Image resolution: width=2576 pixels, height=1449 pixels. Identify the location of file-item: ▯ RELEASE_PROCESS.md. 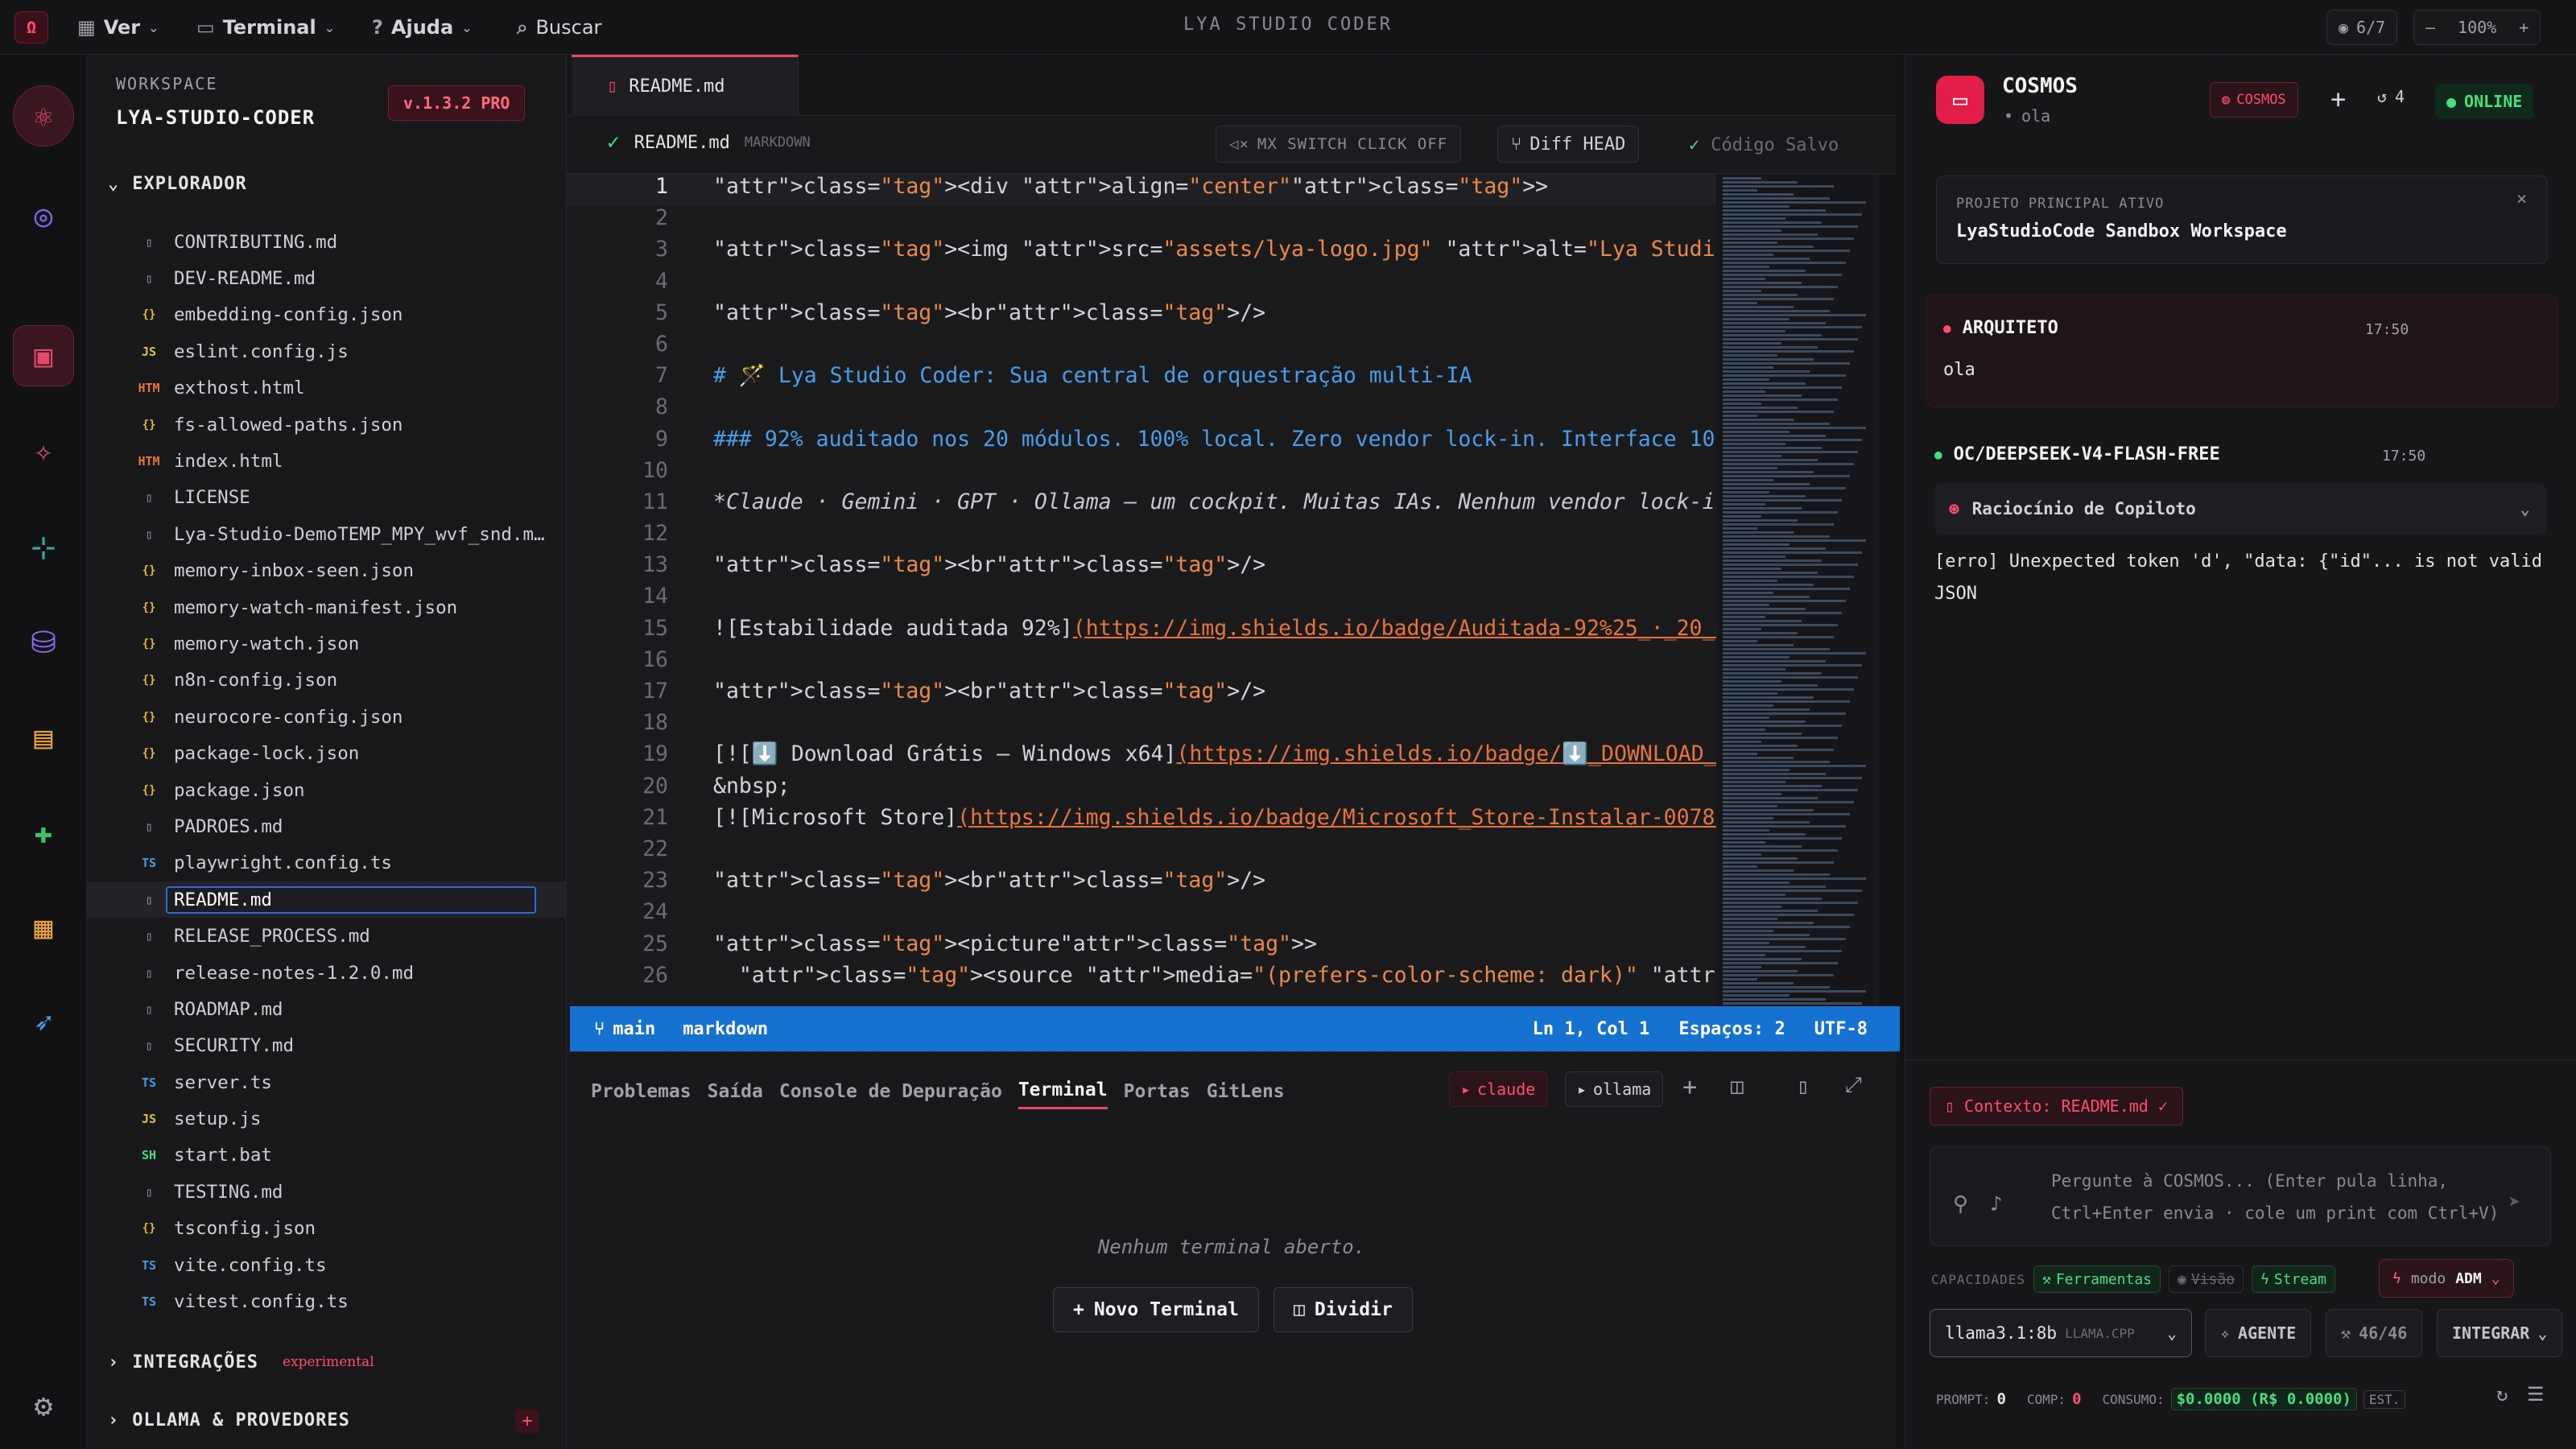
(327, 936).